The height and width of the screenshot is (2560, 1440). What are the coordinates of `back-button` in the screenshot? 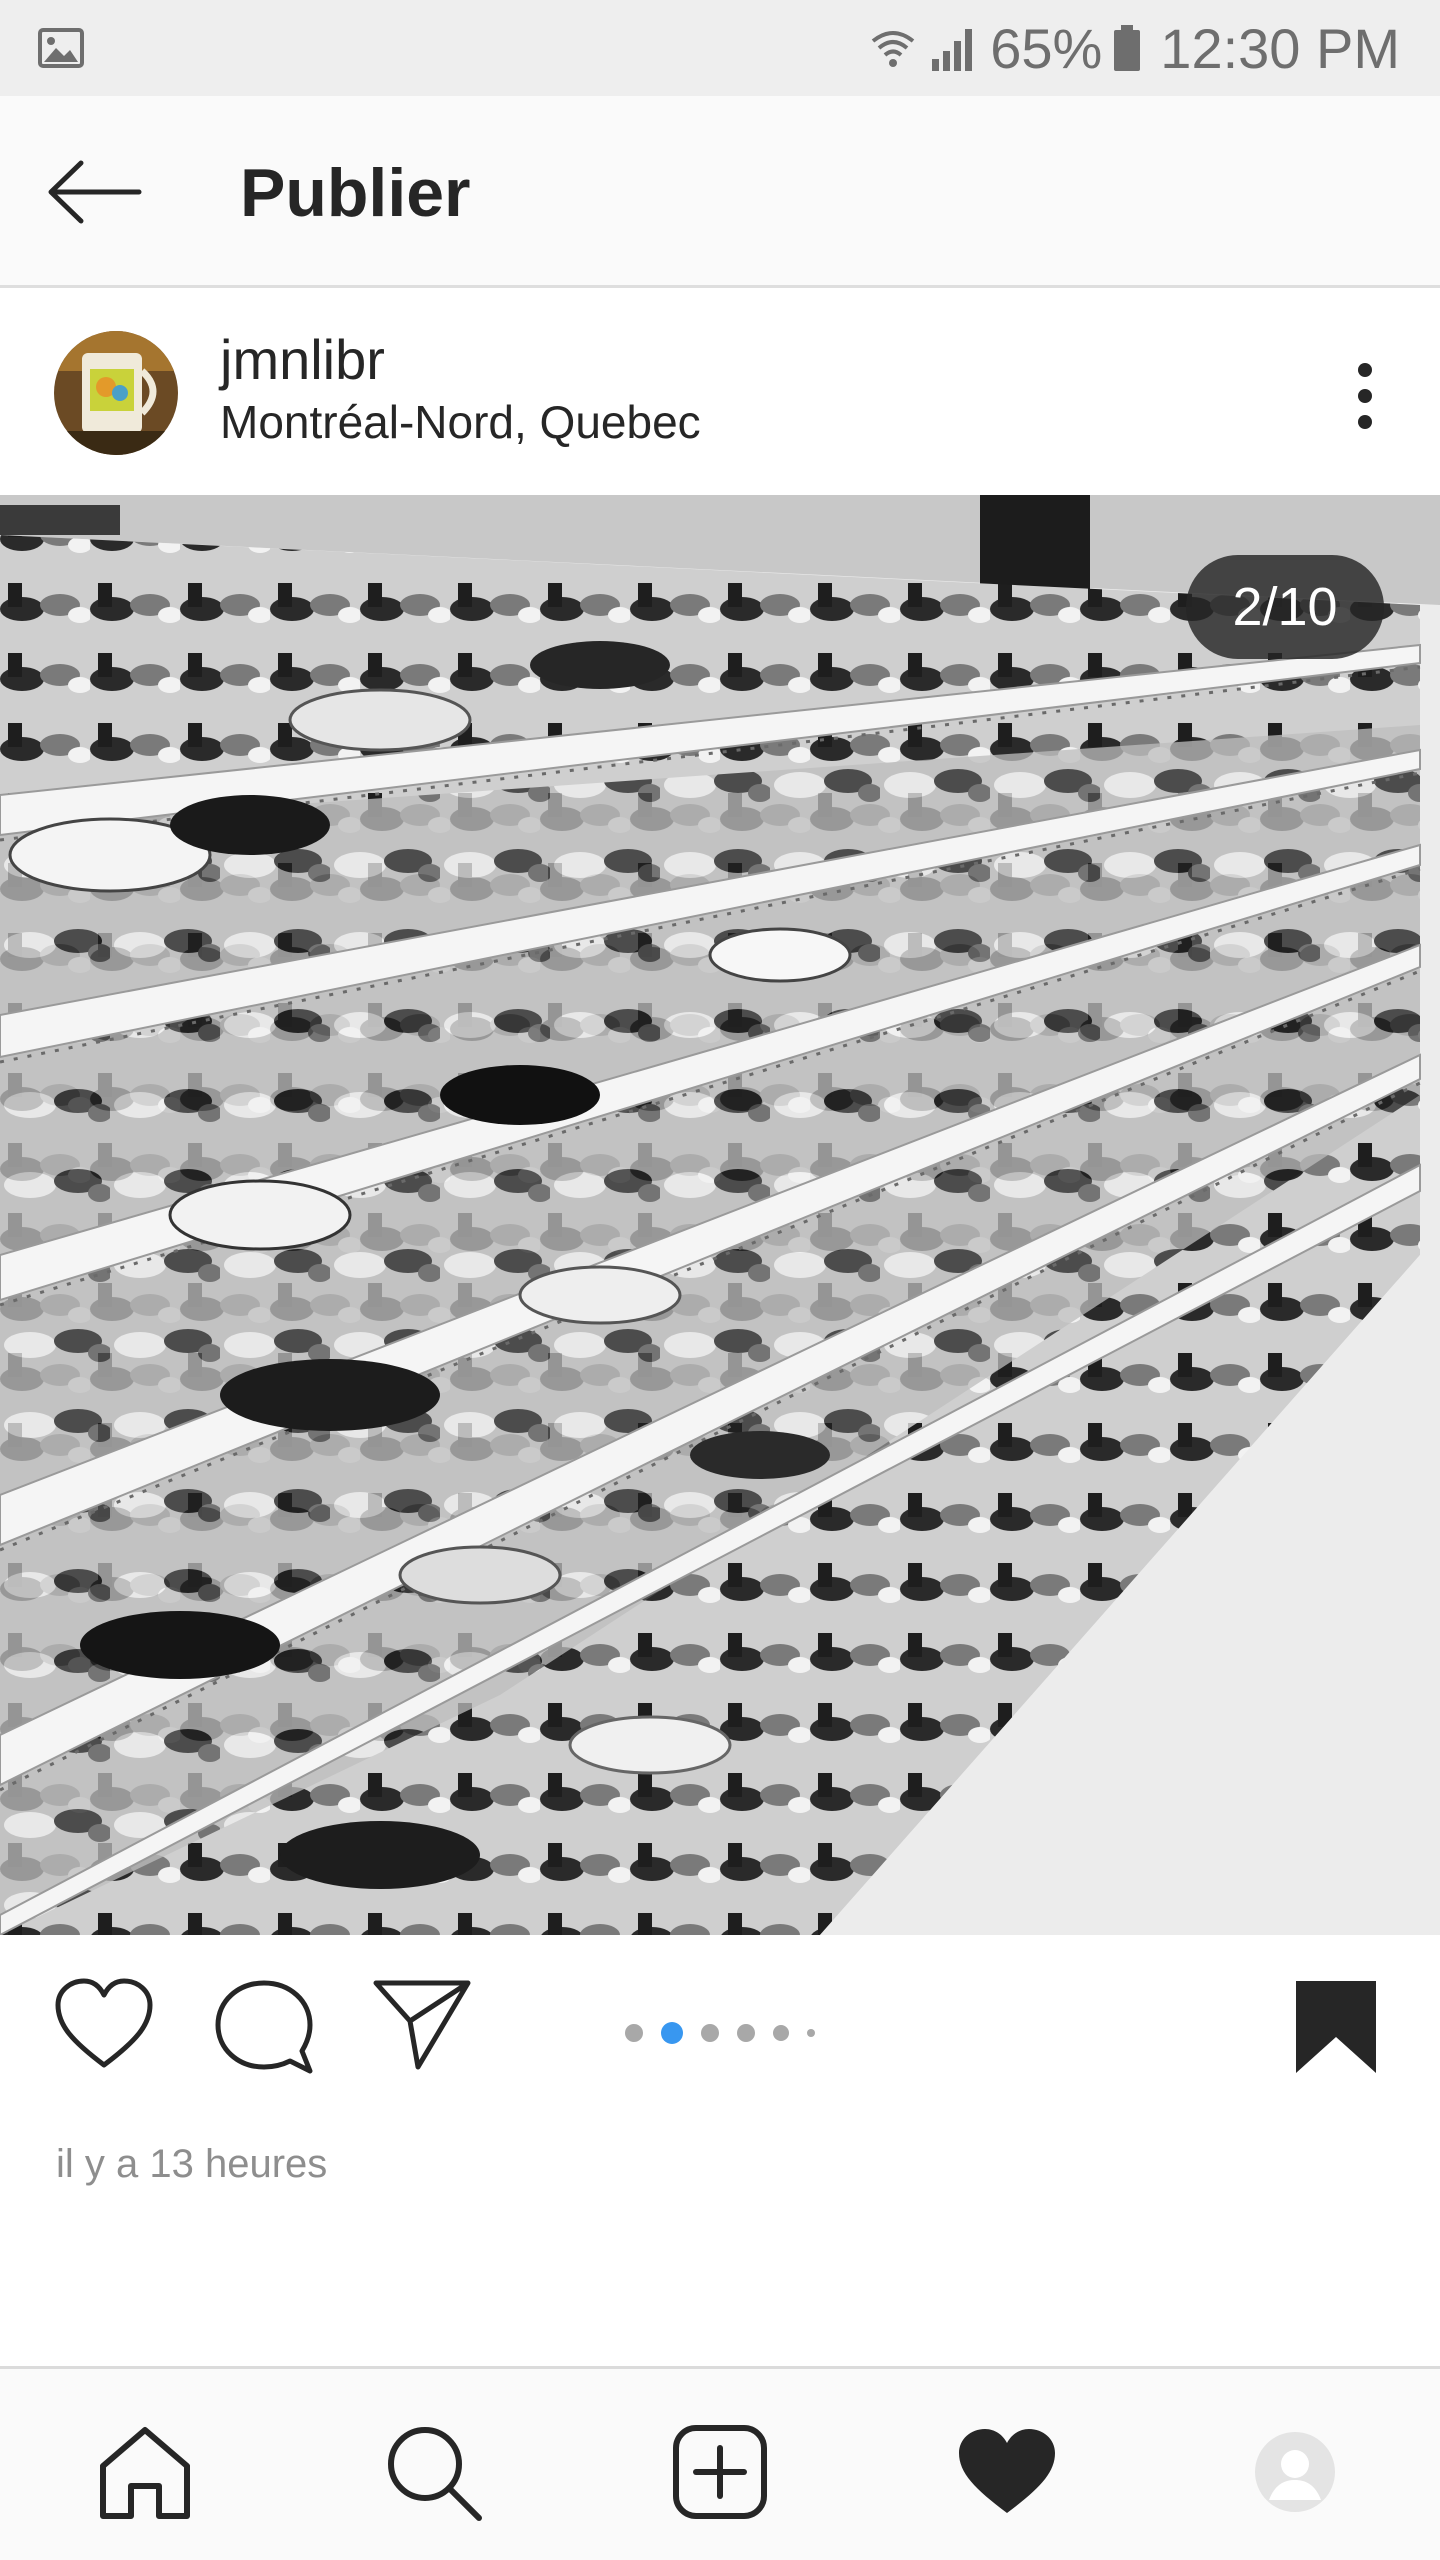 It's located at (95, 192).